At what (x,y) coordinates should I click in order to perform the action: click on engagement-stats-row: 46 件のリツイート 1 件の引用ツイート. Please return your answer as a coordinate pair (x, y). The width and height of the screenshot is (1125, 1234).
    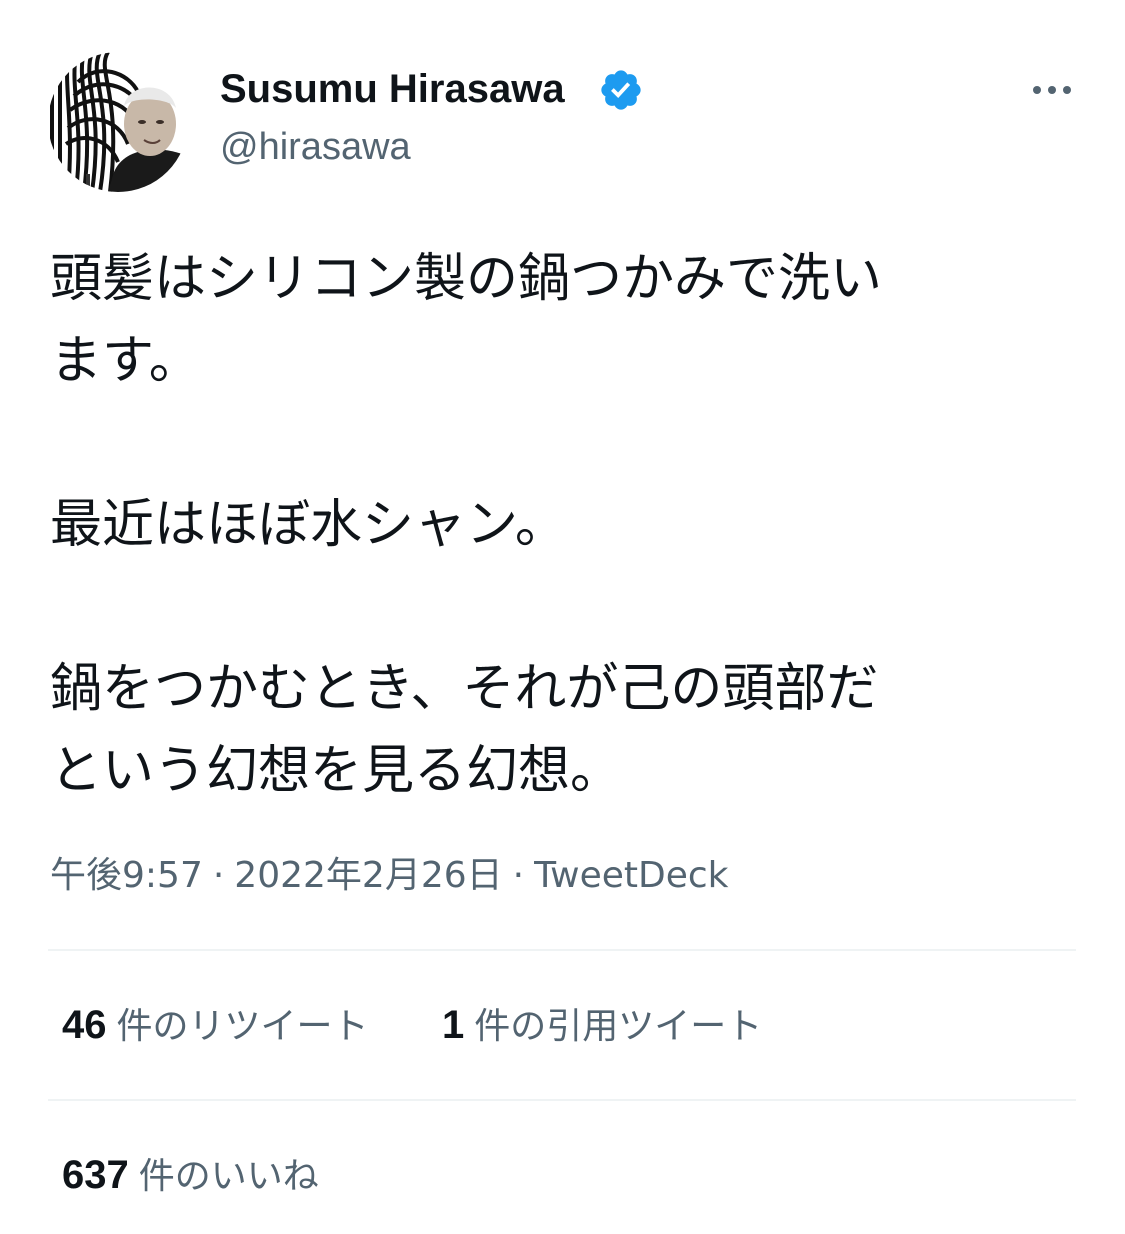
    Looking at the image, I should click on (412, 1026).